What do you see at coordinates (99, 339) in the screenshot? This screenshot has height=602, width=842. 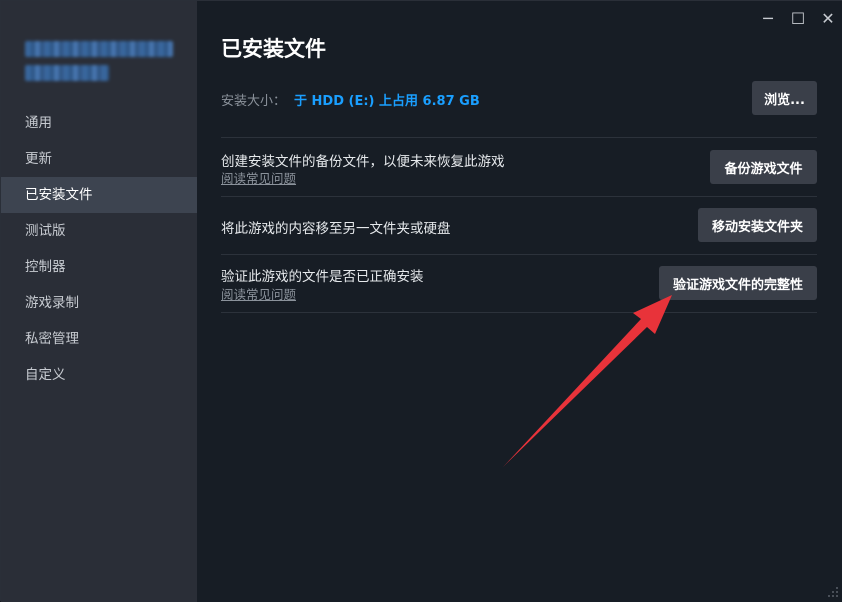 I see `sidebar-item-privacy: 私密管理` at bounding box center [99, 339].